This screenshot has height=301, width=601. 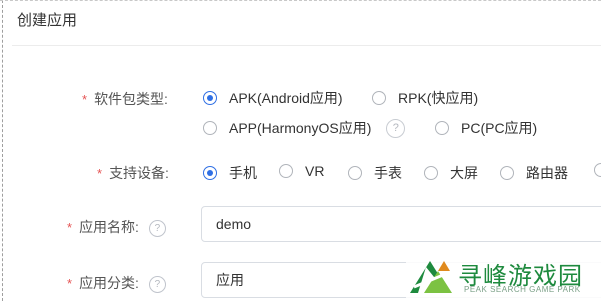 I want to click on radio-option-label: 手表, so click(x=388, y=173).